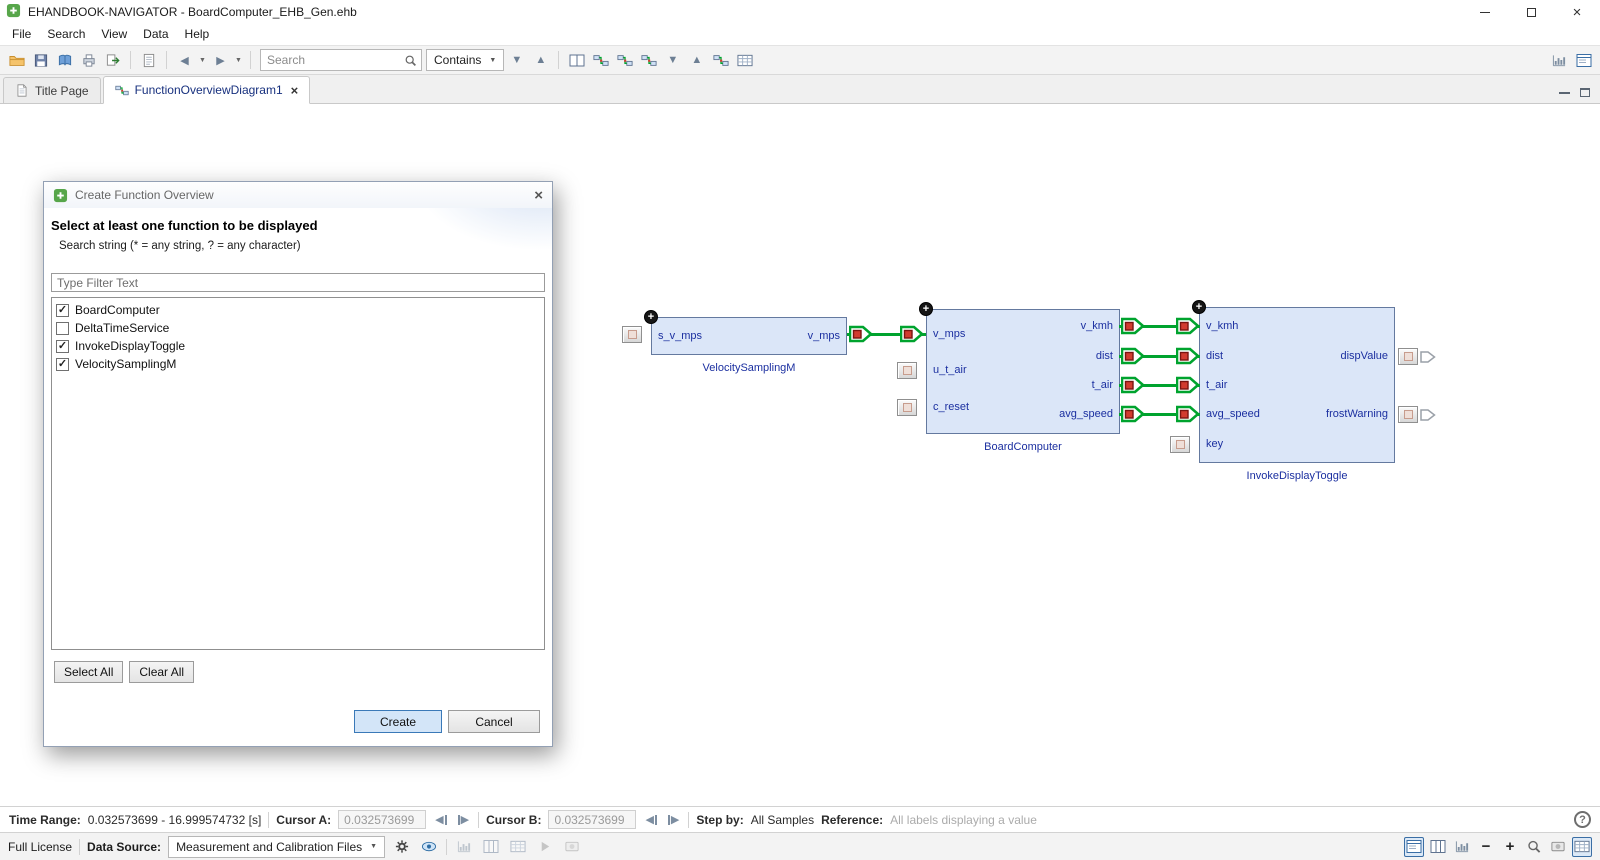 The image size is (1600, 860). I want to click on cursor-b-input, so click(592, 819).